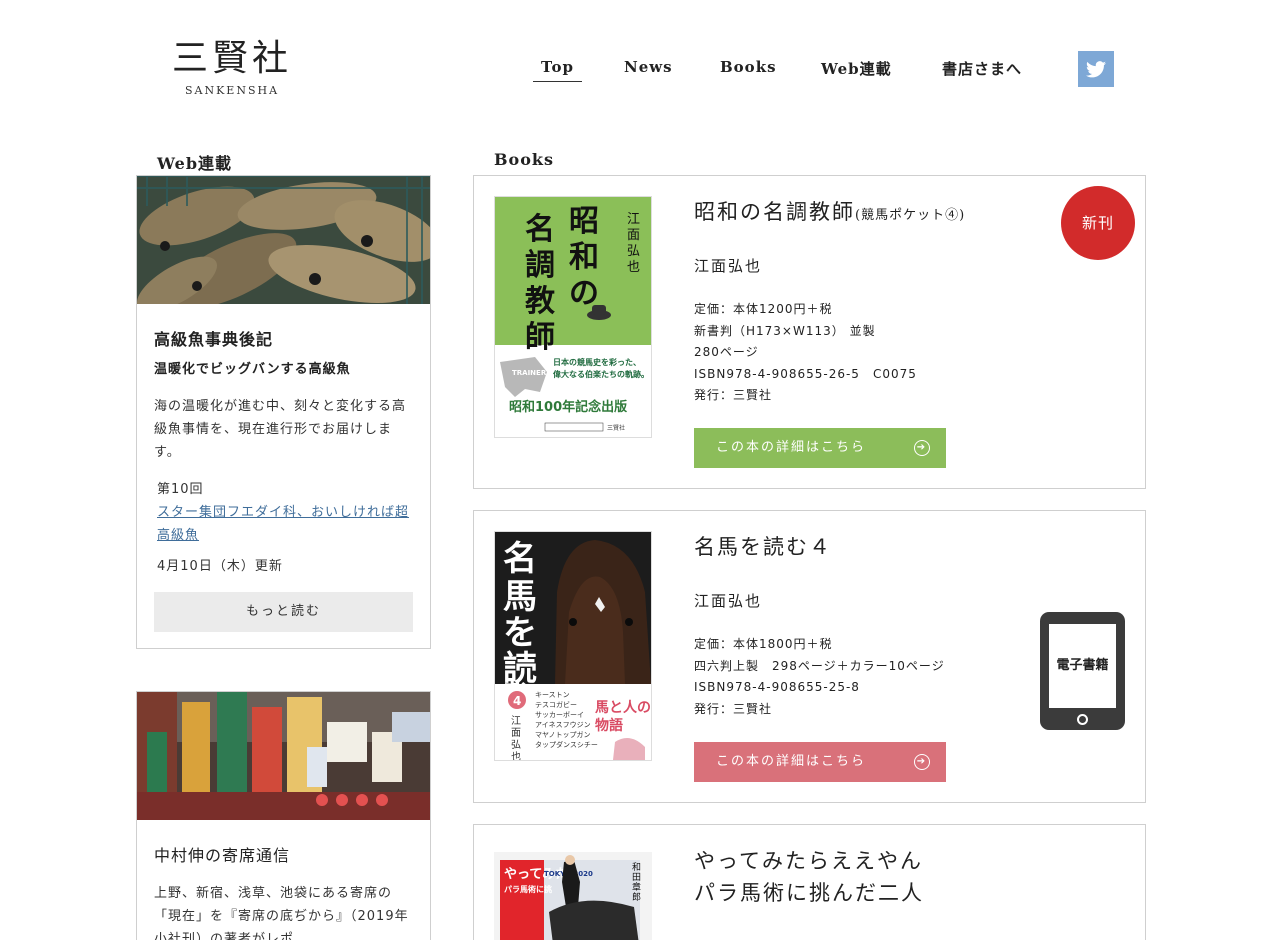  What do you see at coordinates (805, 373) in the screenshot?
I see `book-isbn: ISBN978-4-908655-26-5 C0075` at bounding box center [805, 373].